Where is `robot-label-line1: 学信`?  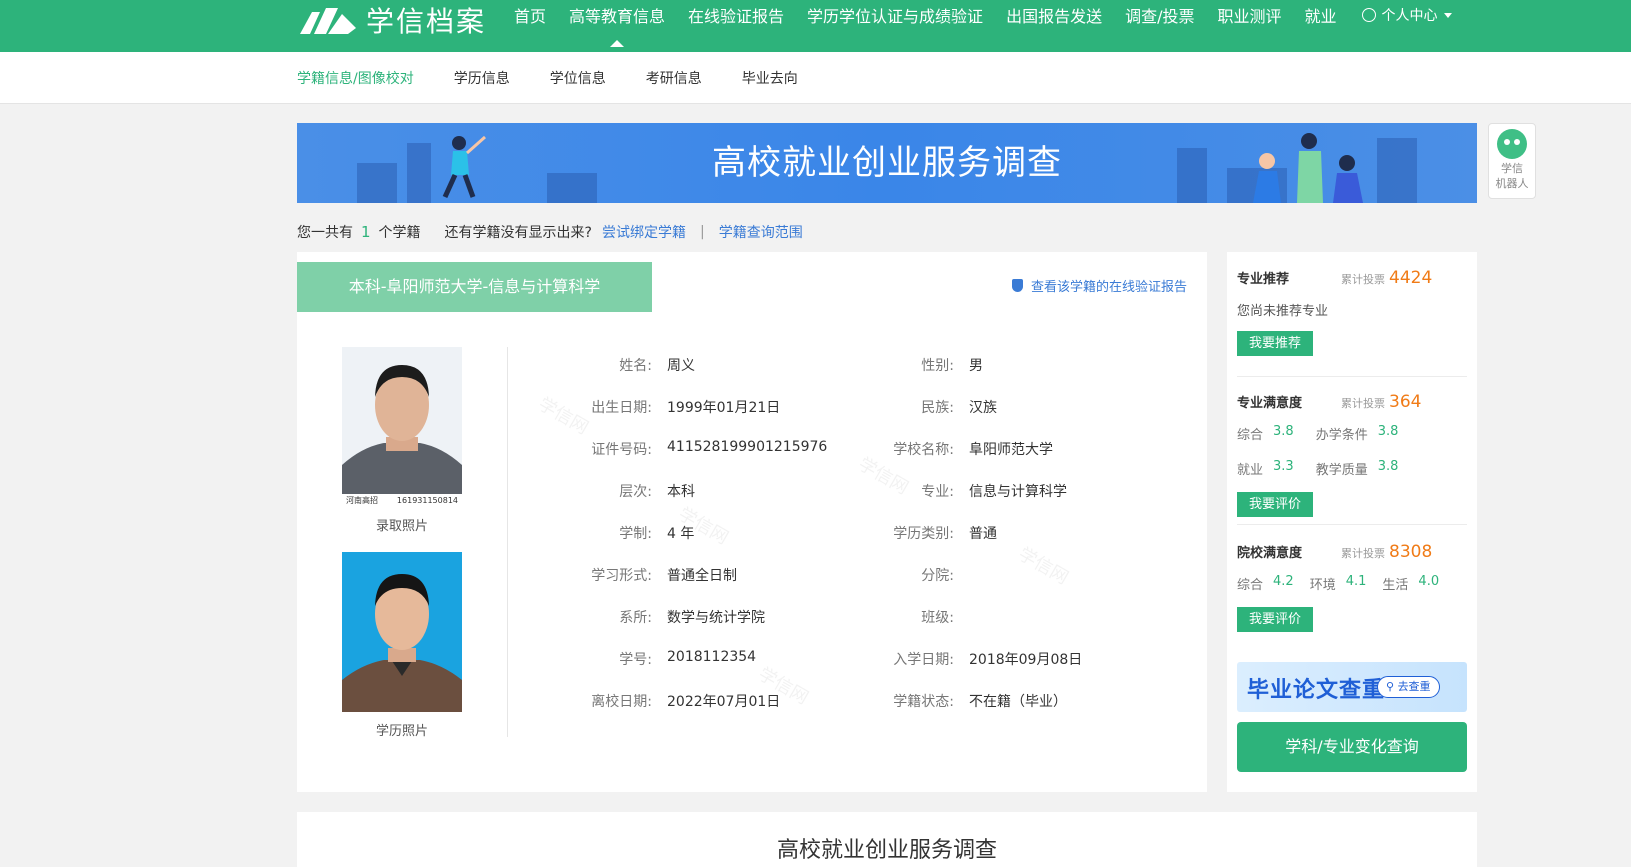 robot-label-line1: 学信 is located at coordinates (1512, 168).